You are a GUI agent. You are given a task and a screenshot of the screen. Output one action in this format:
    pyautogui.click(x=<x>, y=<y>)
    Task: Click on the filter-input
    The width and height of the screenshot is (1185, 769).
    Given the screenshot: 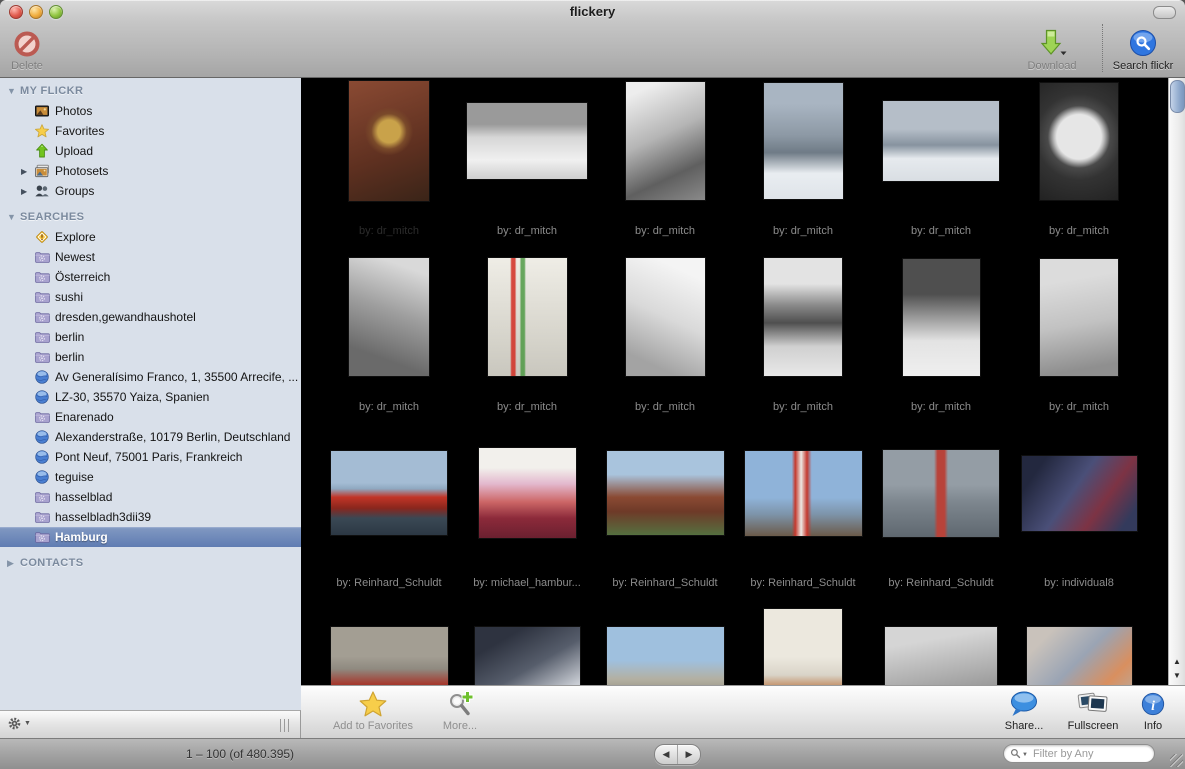 What is the action you would take?
    pyautogui.click(x=1089, y=753)
    